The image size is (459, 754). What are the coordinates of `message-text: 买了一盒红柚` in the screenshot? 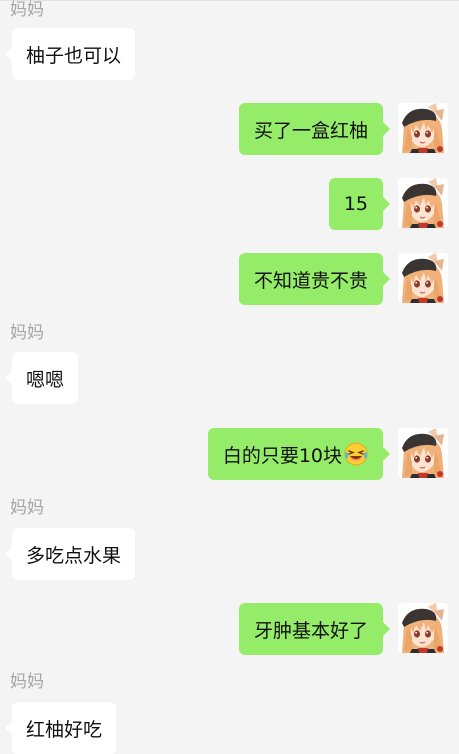 It's located at (310, 130).